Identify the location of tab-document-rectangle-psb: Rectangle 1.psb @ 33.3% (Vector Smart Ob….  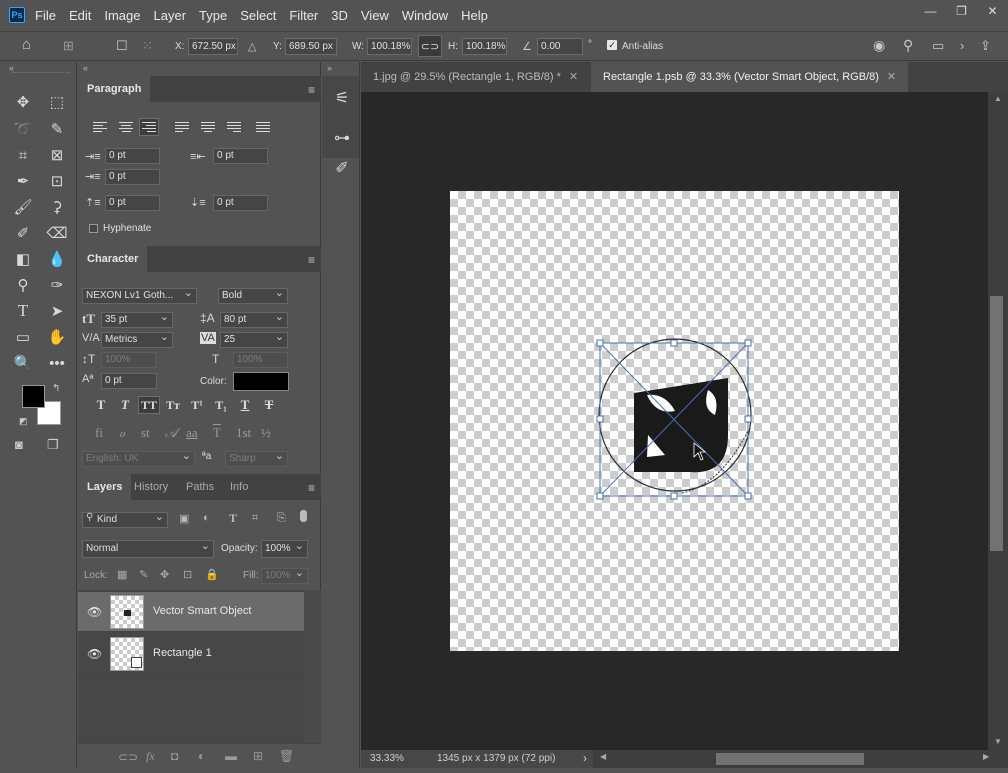
(750, 77).